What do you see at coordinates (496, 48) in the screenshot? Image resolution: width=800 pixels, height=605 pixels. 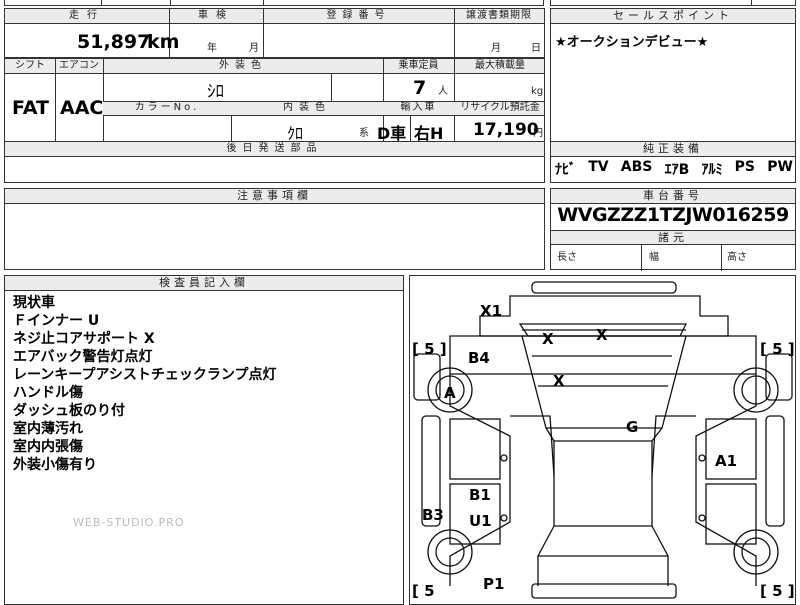 I see `transfer-month-label: 月` at bounding box center [496, 48].